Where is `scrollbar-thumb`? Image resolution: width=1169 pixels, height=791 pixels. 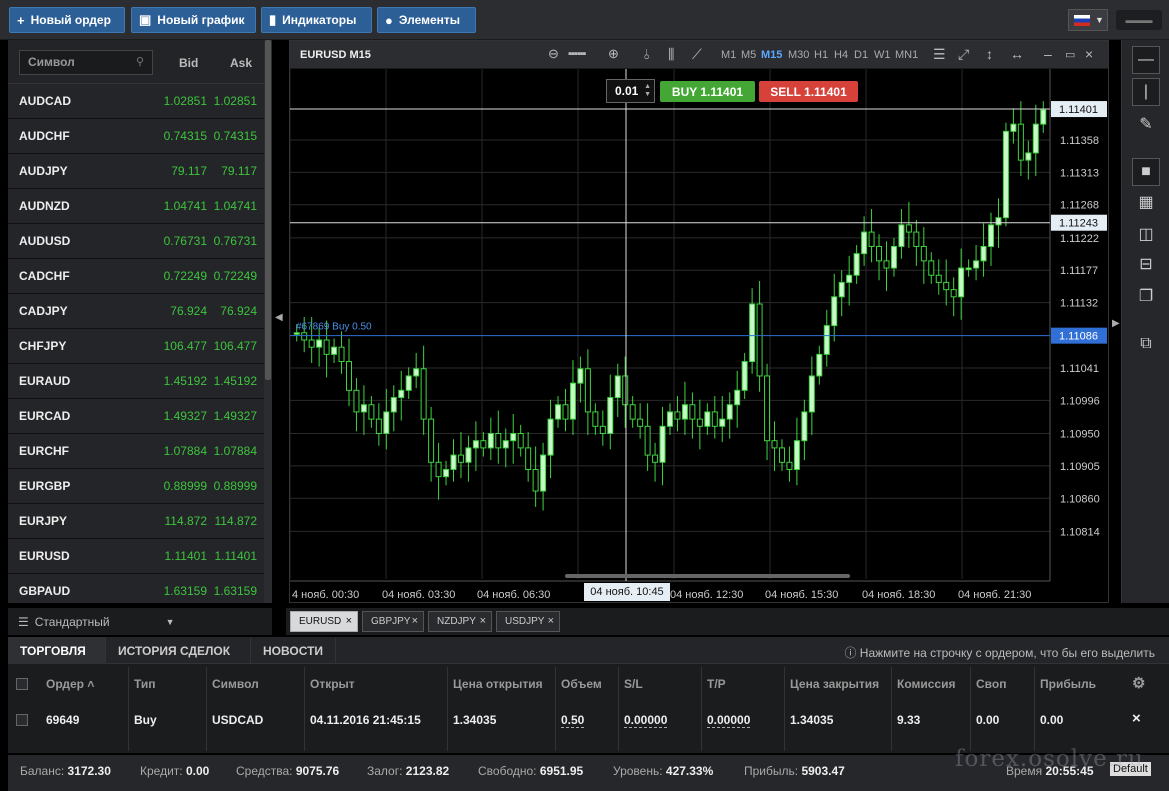 scrollbar-thumb is located at coordinates (268, 210).